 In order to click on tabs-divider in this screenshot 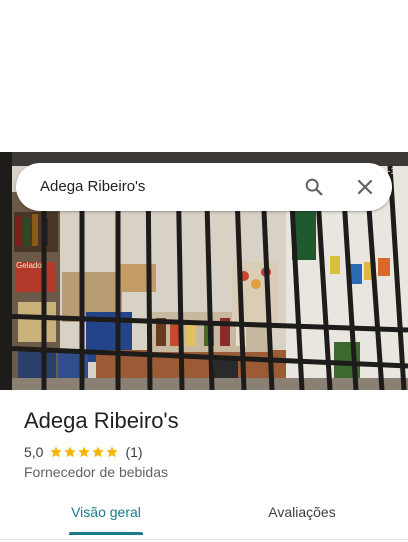, I will do `click(204, 539)`.